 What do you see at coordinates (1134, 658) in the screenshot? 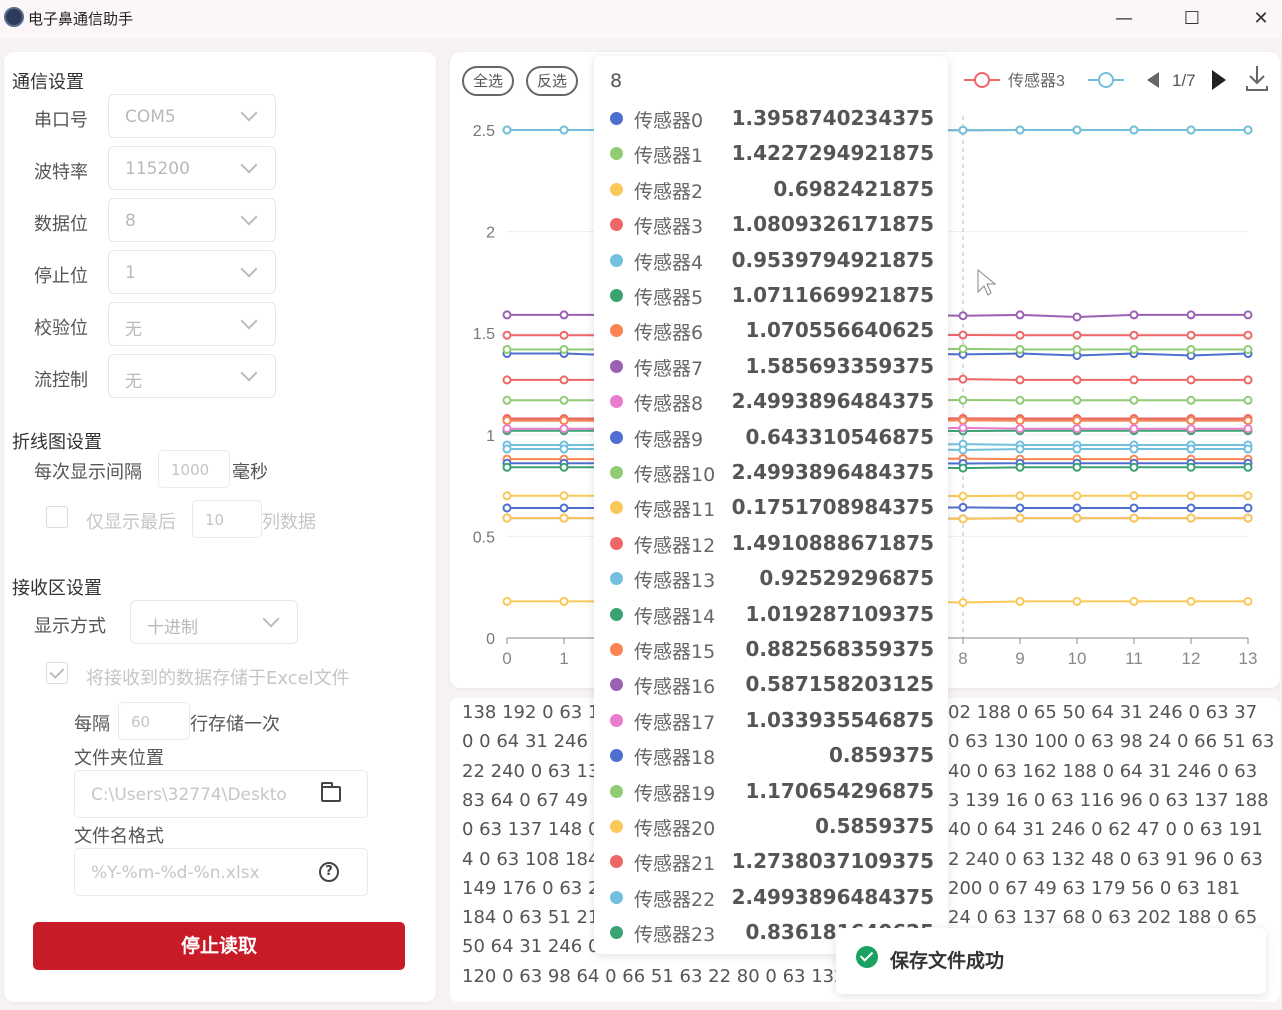
I see `x-tick-label: 11` at bounding box center [1134, 658].